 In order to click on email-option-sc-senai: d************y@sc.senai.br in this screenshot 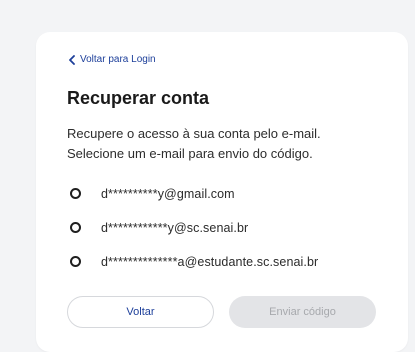, I will do `click(230, 227)`.